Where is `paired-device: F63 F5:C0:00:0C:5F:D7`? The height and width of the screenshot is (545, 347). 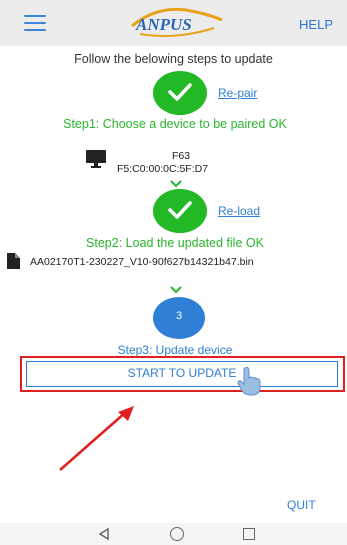
paired-device: F63 F5:C0:00:0C:5F:D7 is located at coordinates (186, 163).